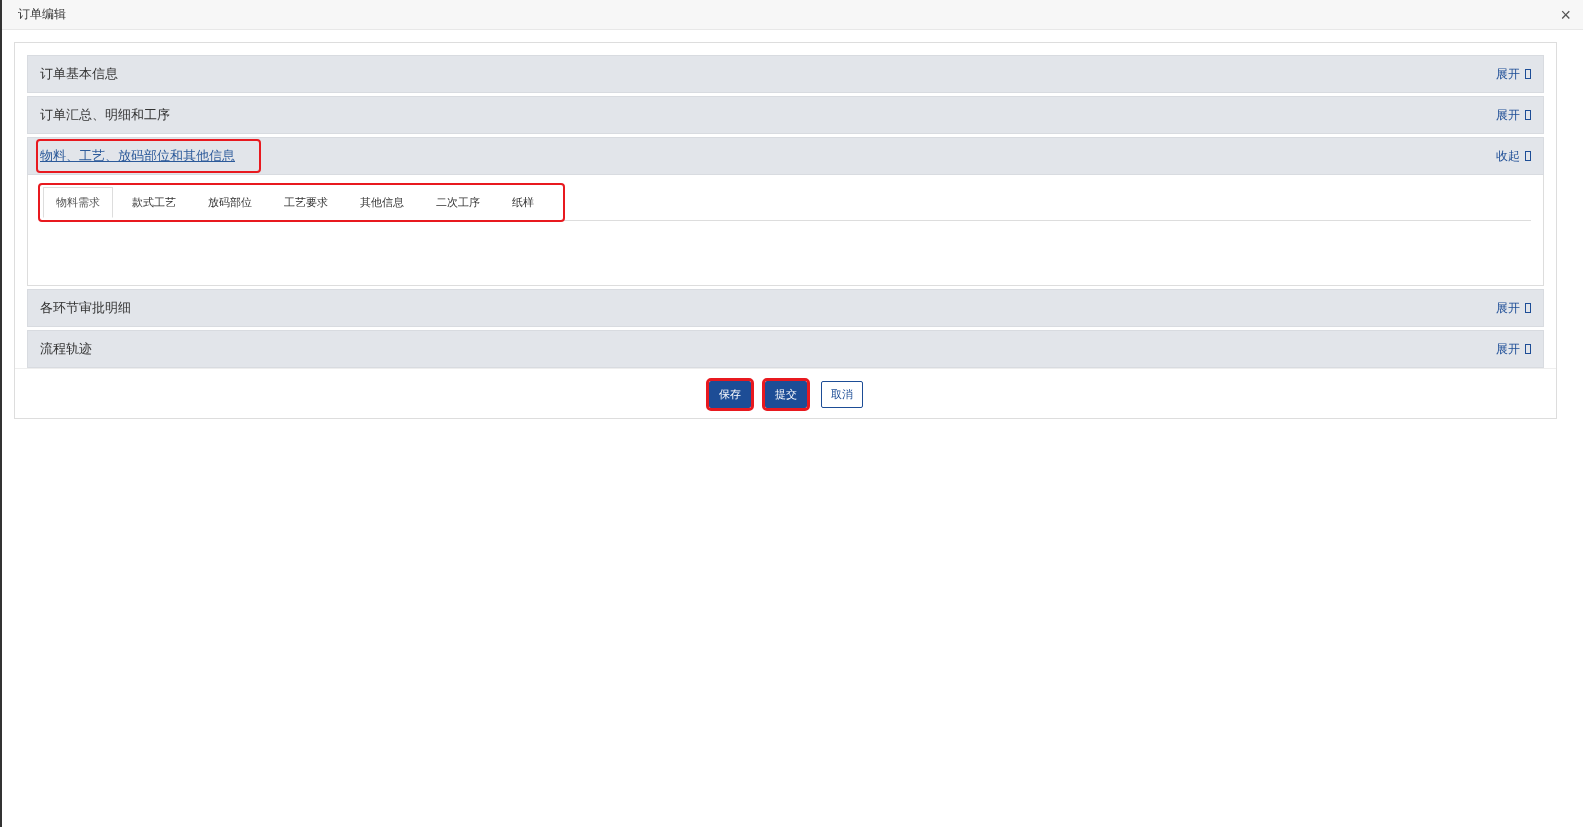  What do you see at coordinates (306, 202) in the screenshot?
I see `tab: 工艺要求` at bounding box center [306, 202].